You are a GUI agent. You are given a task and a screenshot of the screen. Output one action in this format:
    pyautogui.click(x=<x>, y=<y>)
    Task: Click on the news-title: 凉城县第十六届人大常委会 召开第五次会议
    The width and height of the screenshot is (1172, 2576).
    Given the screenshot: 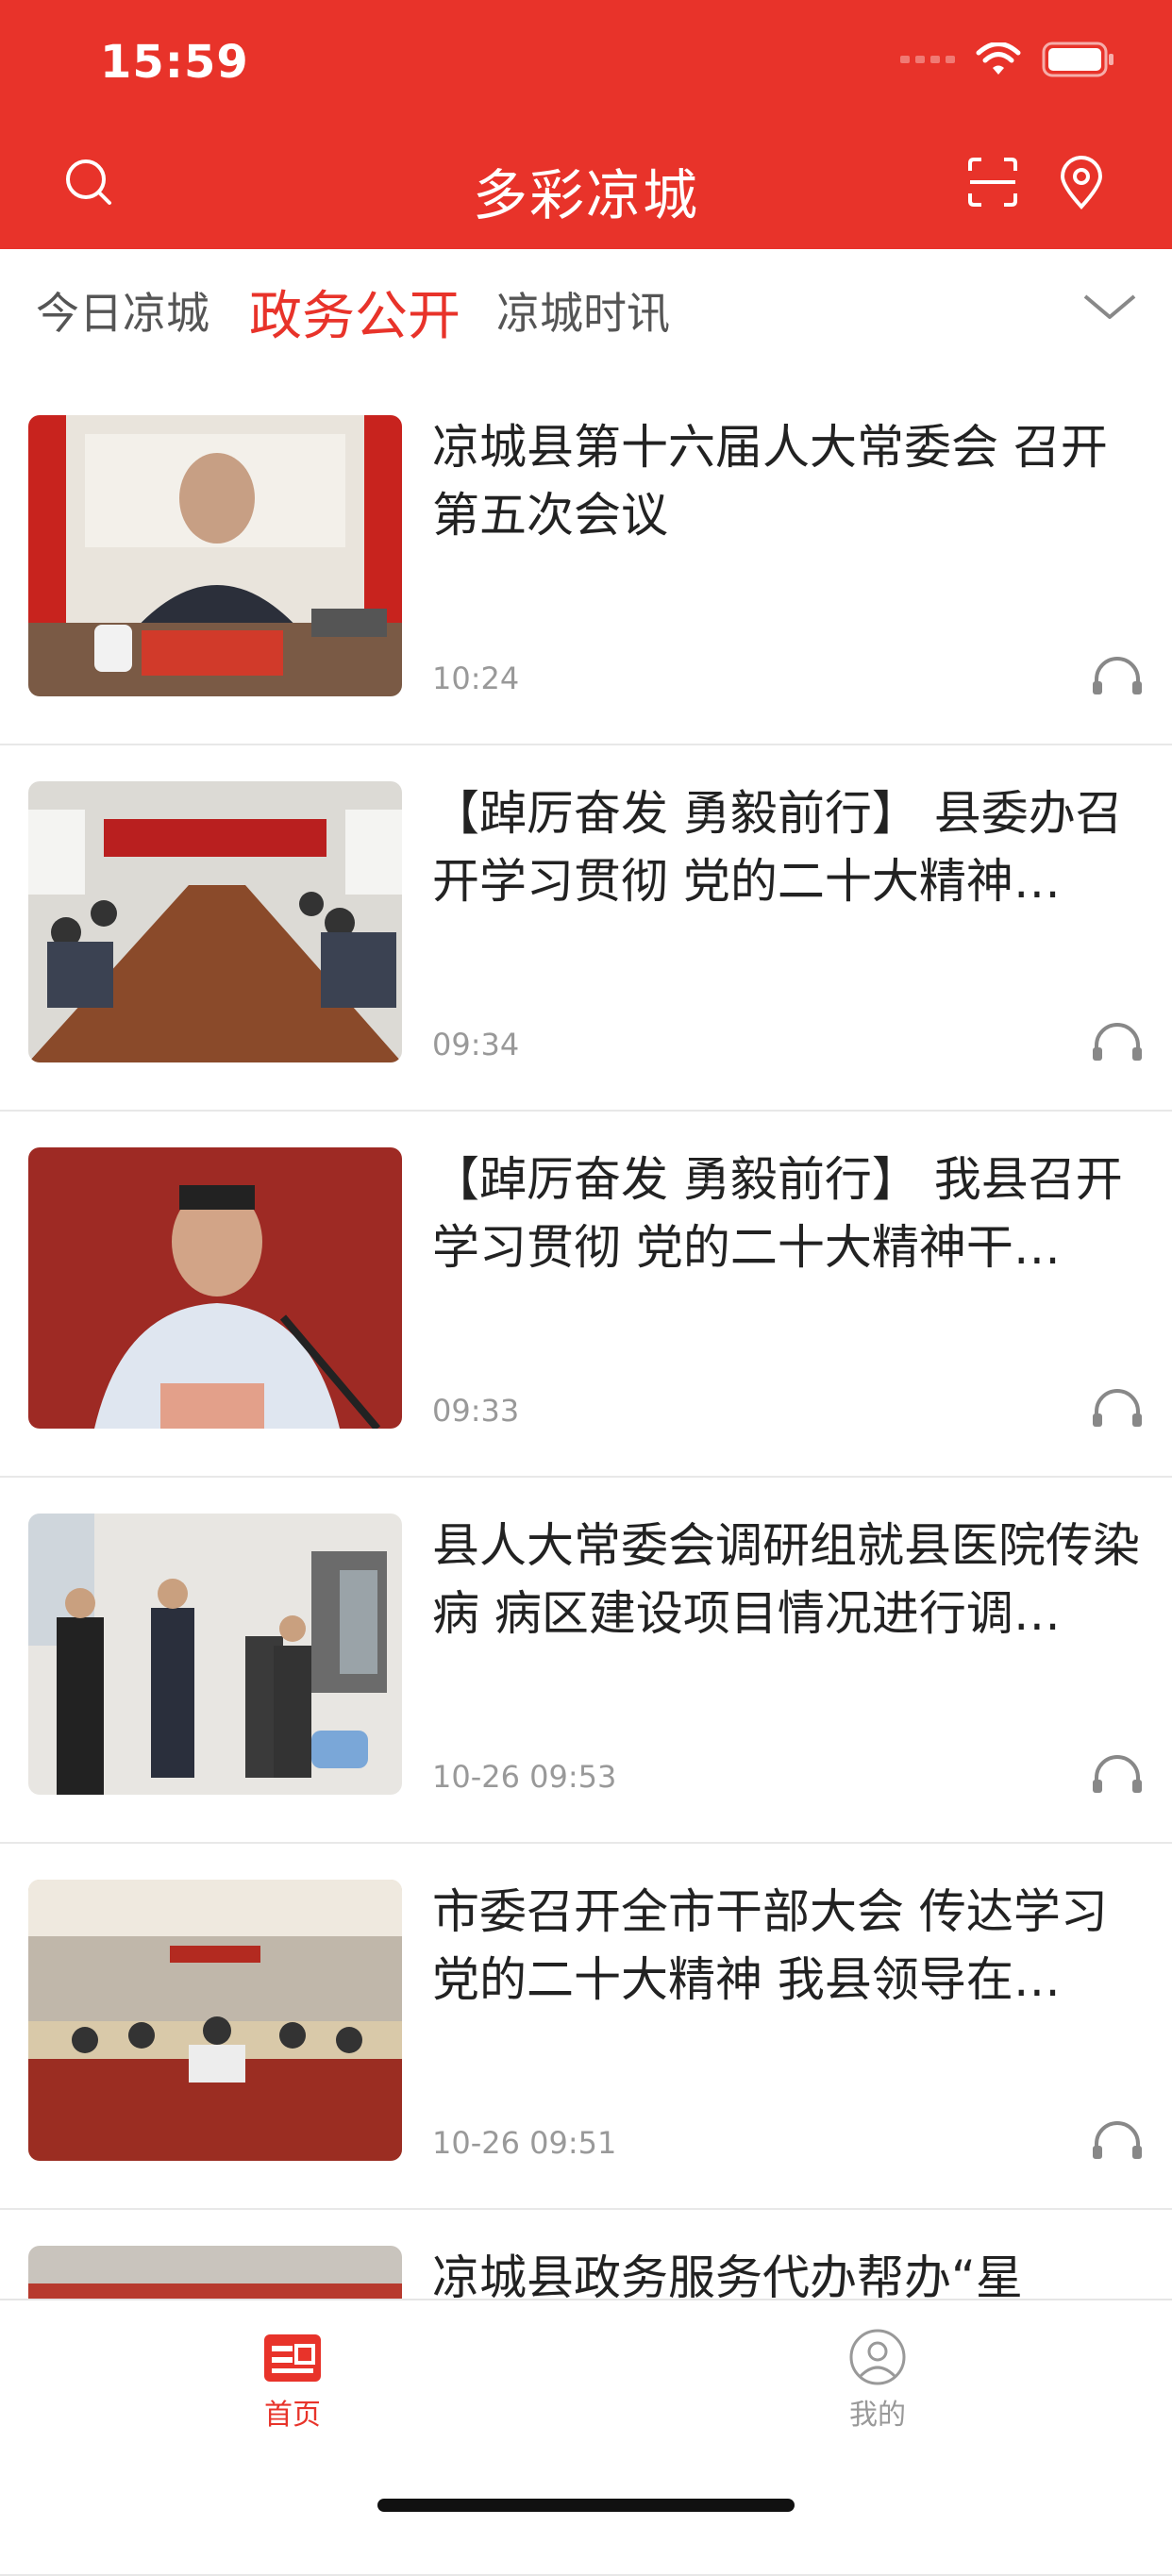 What is the action you would take?
    pyautogui.click(x=787, y=481)
    